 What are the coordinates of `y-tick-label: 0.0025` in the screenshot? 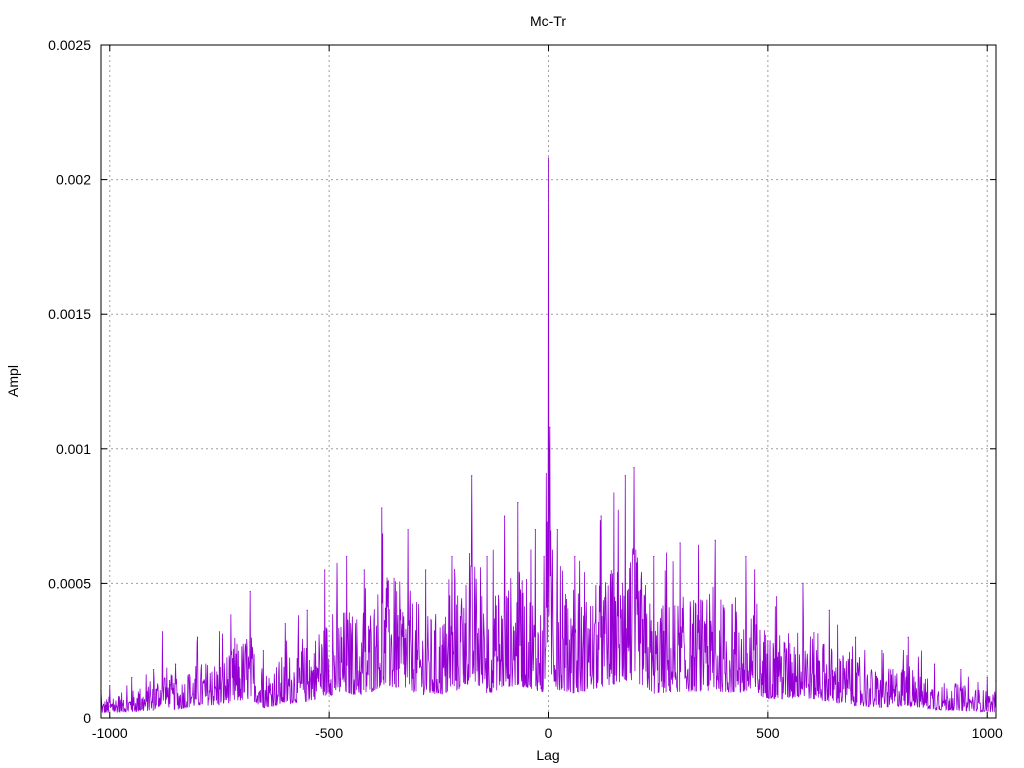 It's located at (69, 45).